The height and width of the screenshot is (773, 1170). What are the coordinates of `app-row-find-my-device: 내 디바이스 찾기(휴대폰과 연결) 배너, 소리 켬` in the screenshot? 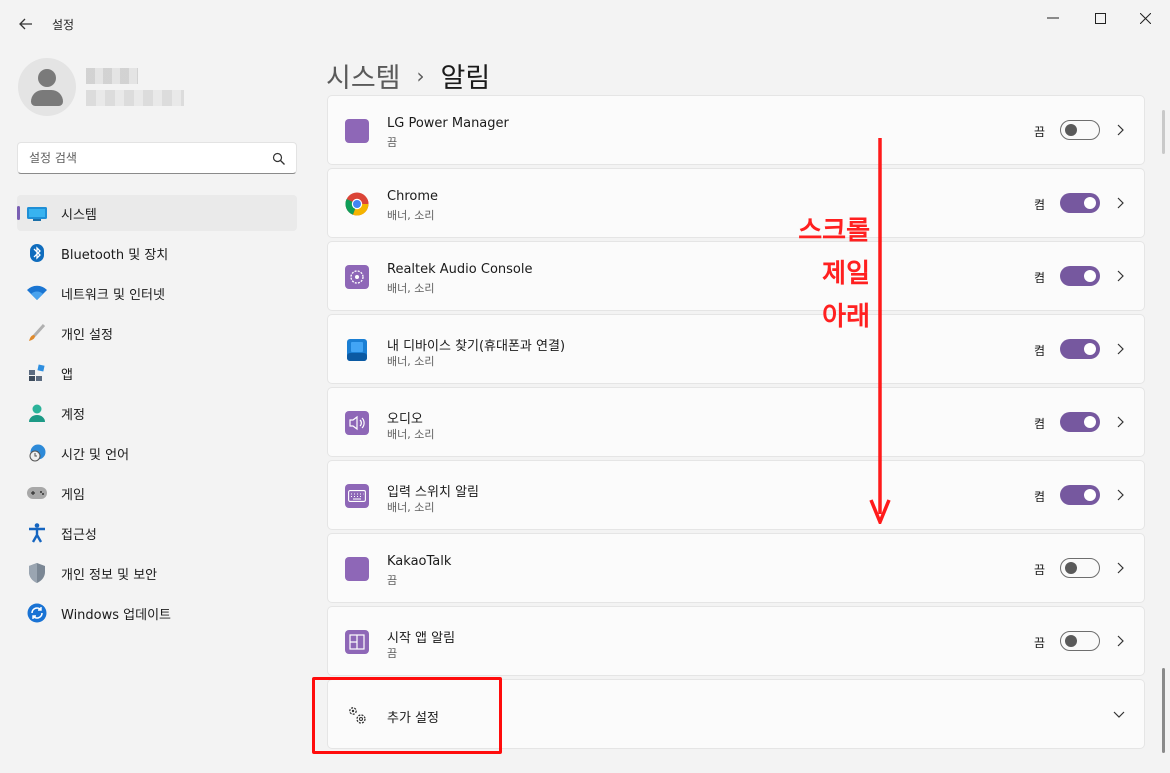 It's located at (736, 349).